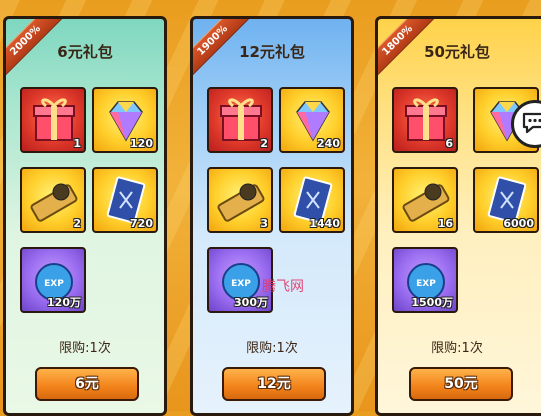 Image resolution: width=541 pixels, height=416 pixels. Describe the element at coordinates (141, 143) in the screenshot. I see `item-quantity: 120` at that location.